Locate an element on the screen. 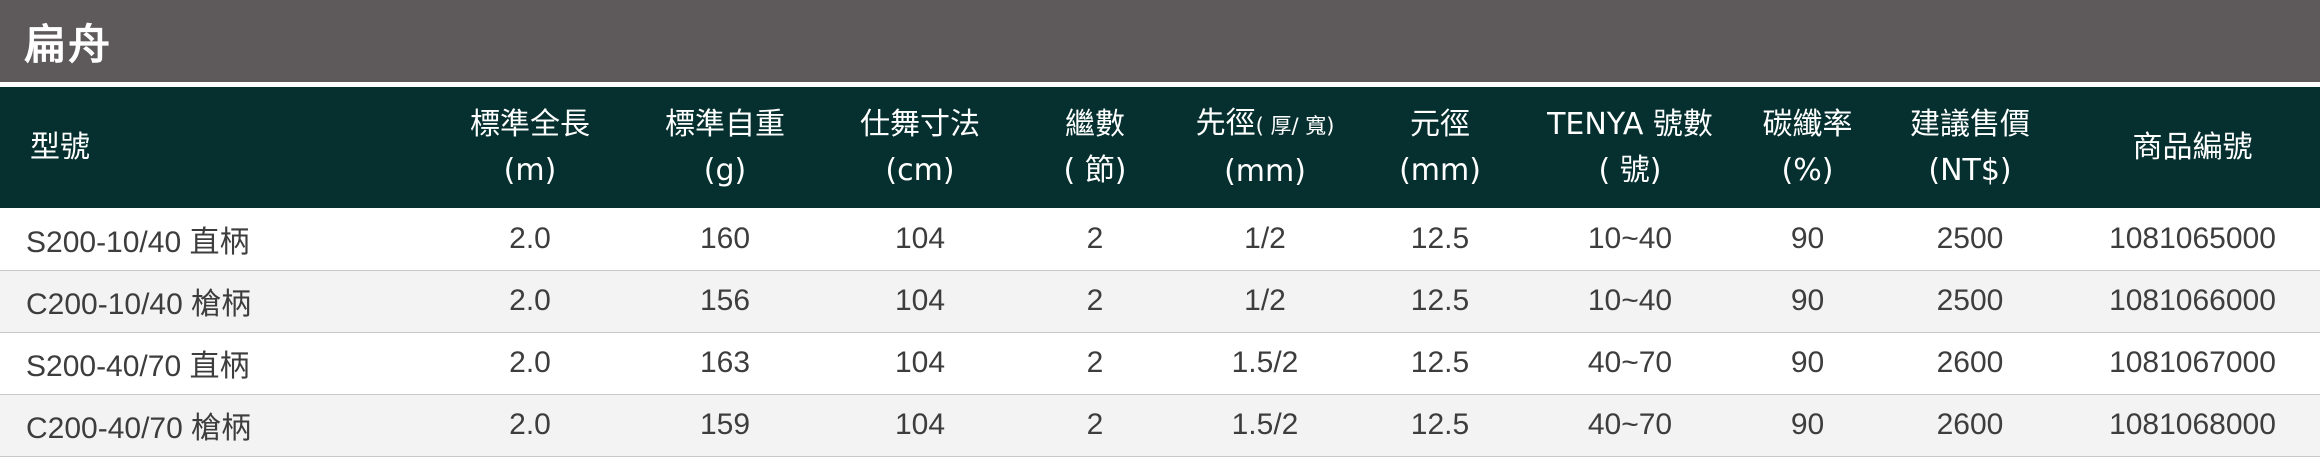 This screenshot has height=457, width=2320. cell-weight: 163 is located at coordinates (725, 362).